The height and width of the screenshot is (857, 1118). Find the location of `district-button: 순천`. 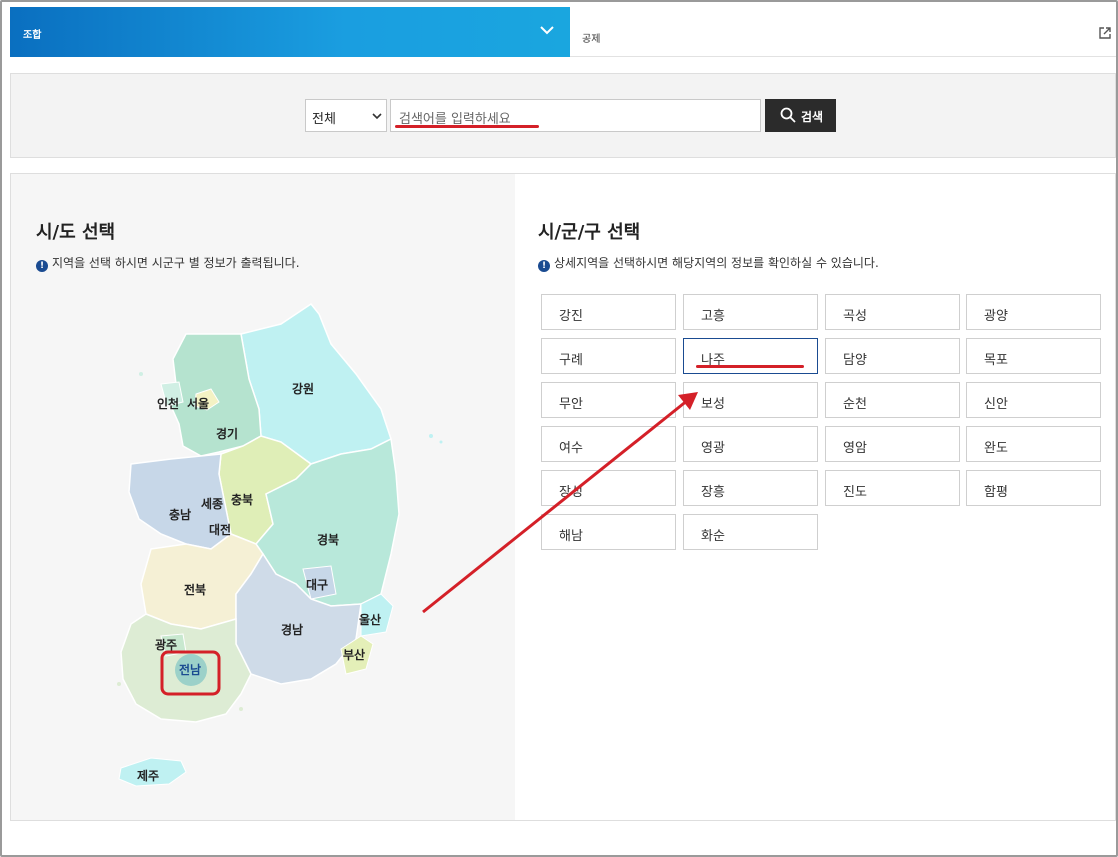

district-button: 순천 is located at coordinates (892, 400).